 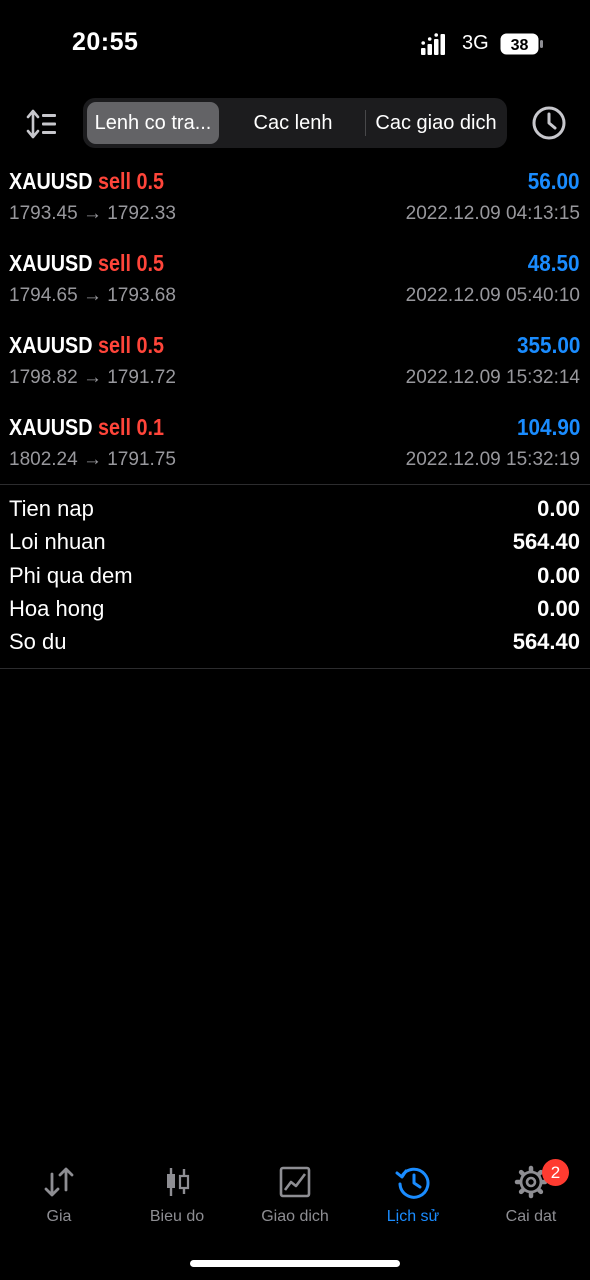 What do you see at coordinates (436, 123) in the screenshot?
I see `tab-deals: Cac giao dich` at bounding box center [436, 123].